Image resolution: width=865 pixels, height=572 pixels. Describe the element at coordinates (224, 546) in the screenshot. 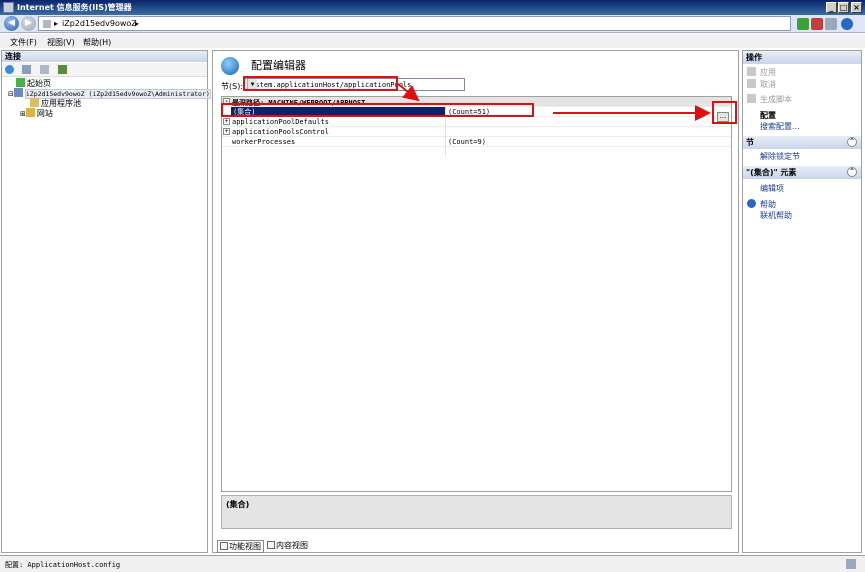

I see `feature-view-icon` at that location.